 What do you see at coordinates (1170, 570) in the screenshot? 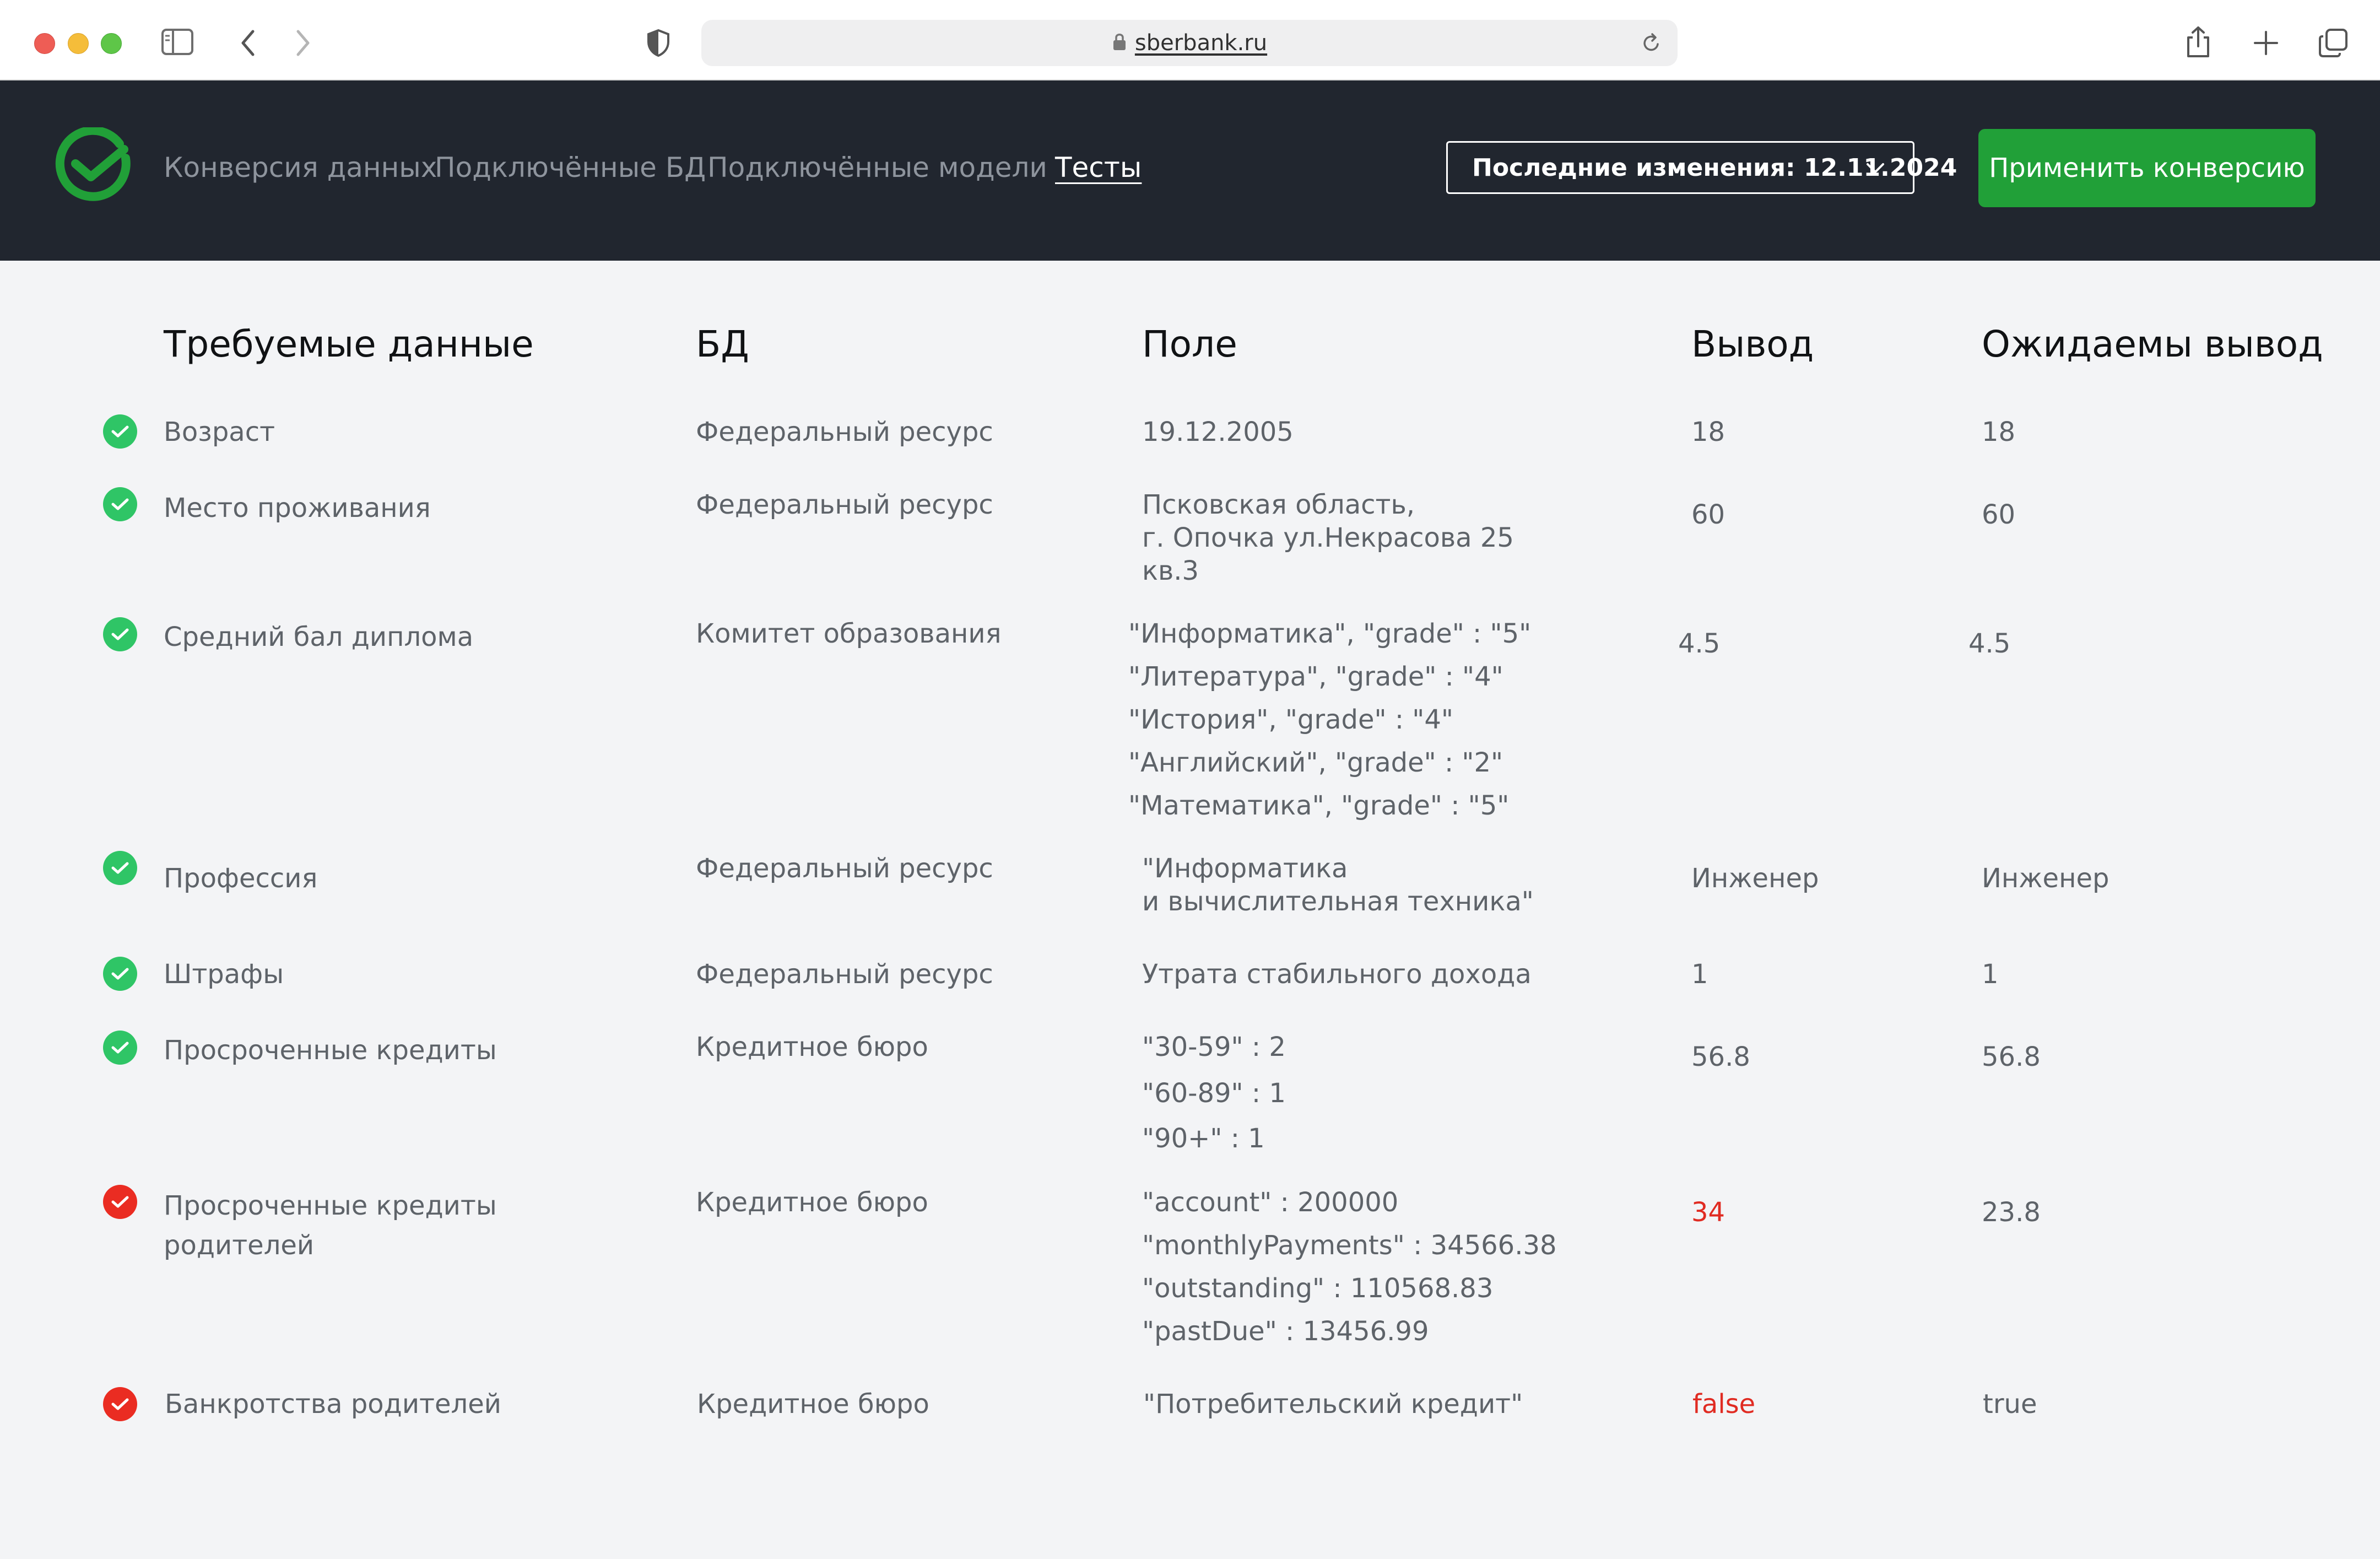
I see `field-cell-line: кв.3` at bounding box center [1170, 570].